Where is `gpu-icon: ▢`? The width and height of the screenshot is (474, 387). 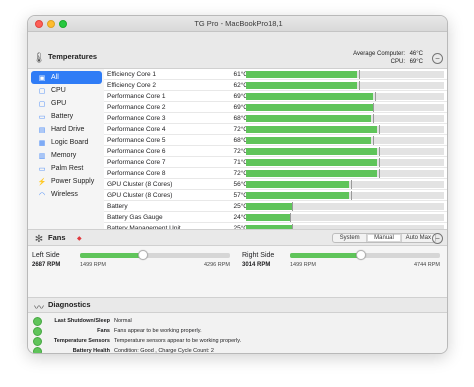 gpu-icon: ▢ is located at coordinates (42, 104).